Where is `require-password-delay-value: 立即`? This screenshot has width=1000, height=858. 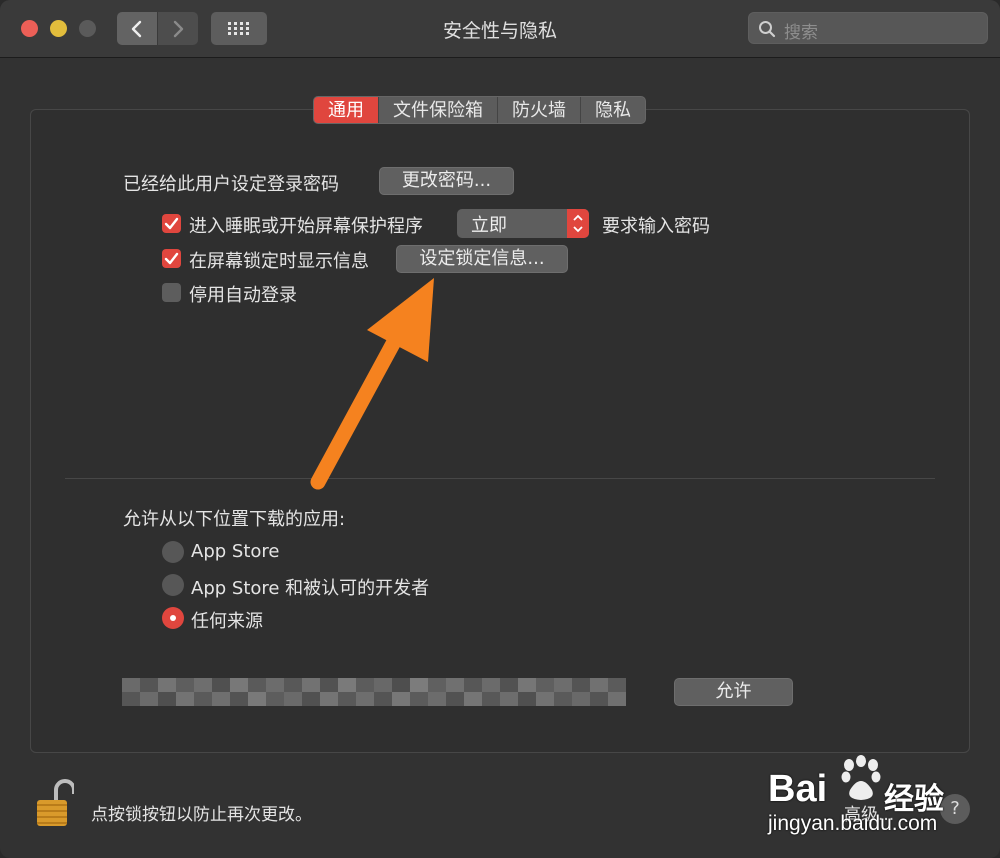 require-password-delay-value: 立即 is located at coordinates (489, 225).